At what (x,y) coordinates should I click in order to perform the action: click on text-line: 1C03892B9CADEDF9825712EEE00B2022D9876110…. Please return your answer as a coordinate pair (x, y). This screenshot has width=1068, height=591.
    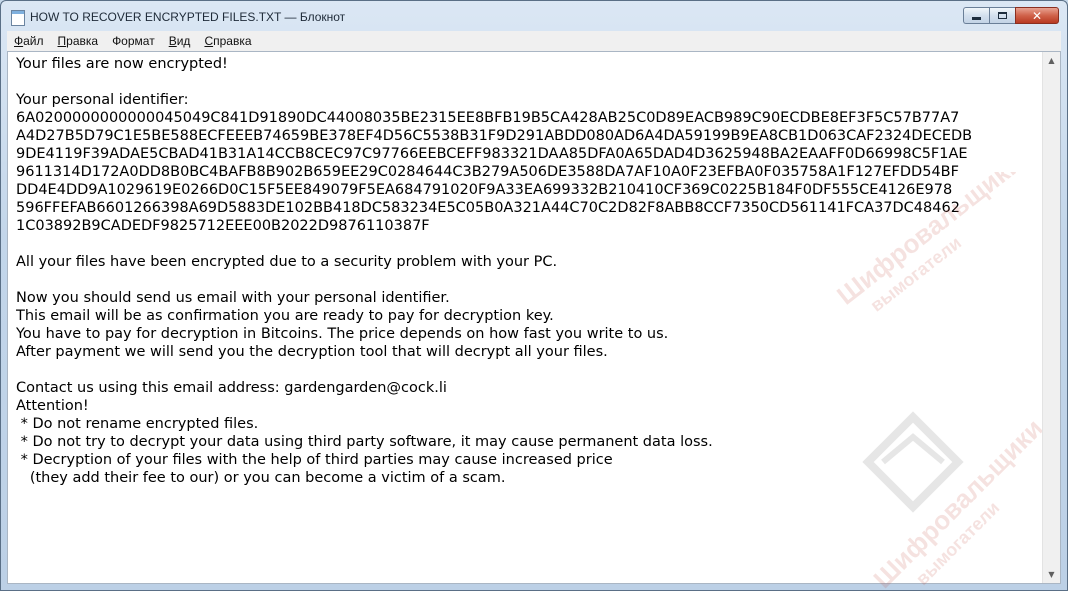
    Looking at the image, I should click on (223, 226).